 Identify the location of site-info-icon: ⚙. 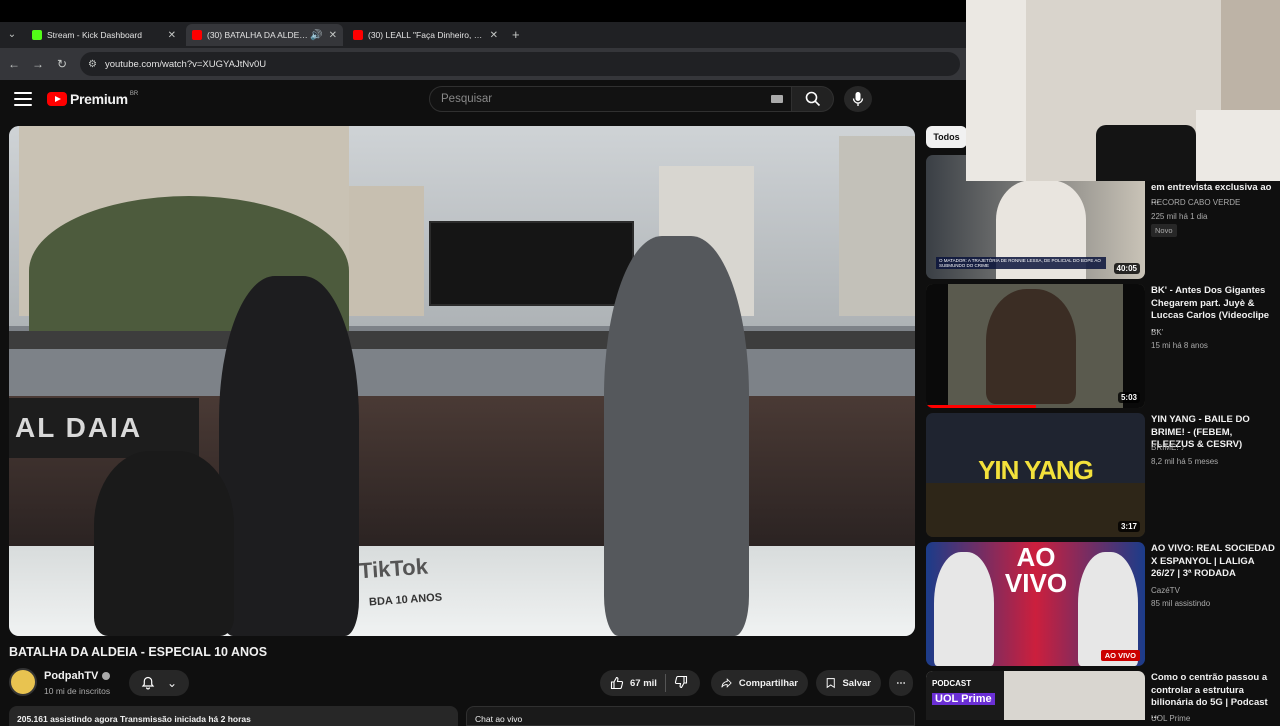
(92, 64).